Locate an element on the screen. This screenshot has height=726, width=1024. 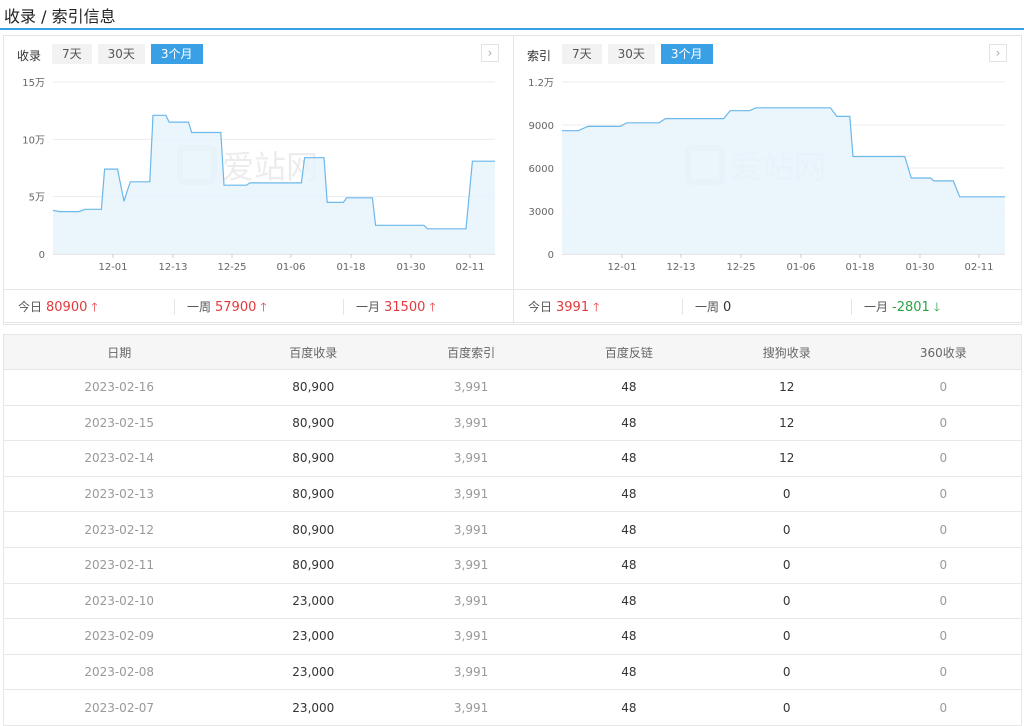
column-header: 百度索引 is located at coordinates (471, 352).